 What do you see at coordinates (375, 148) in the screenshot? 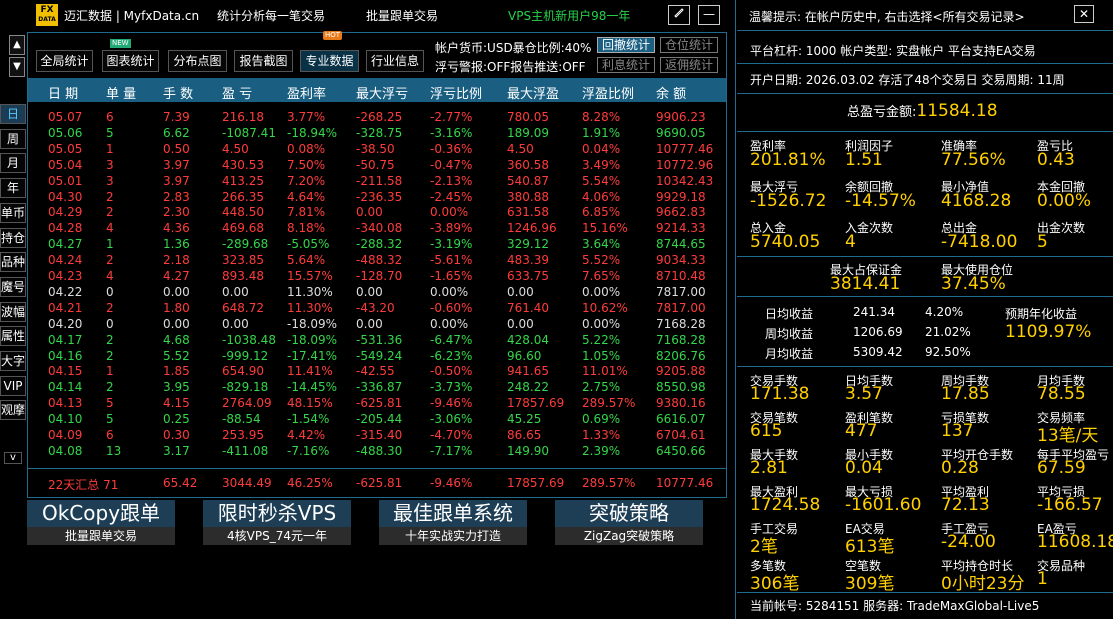
I see `table-cell: -38.50` at bounding box center [375, 148].